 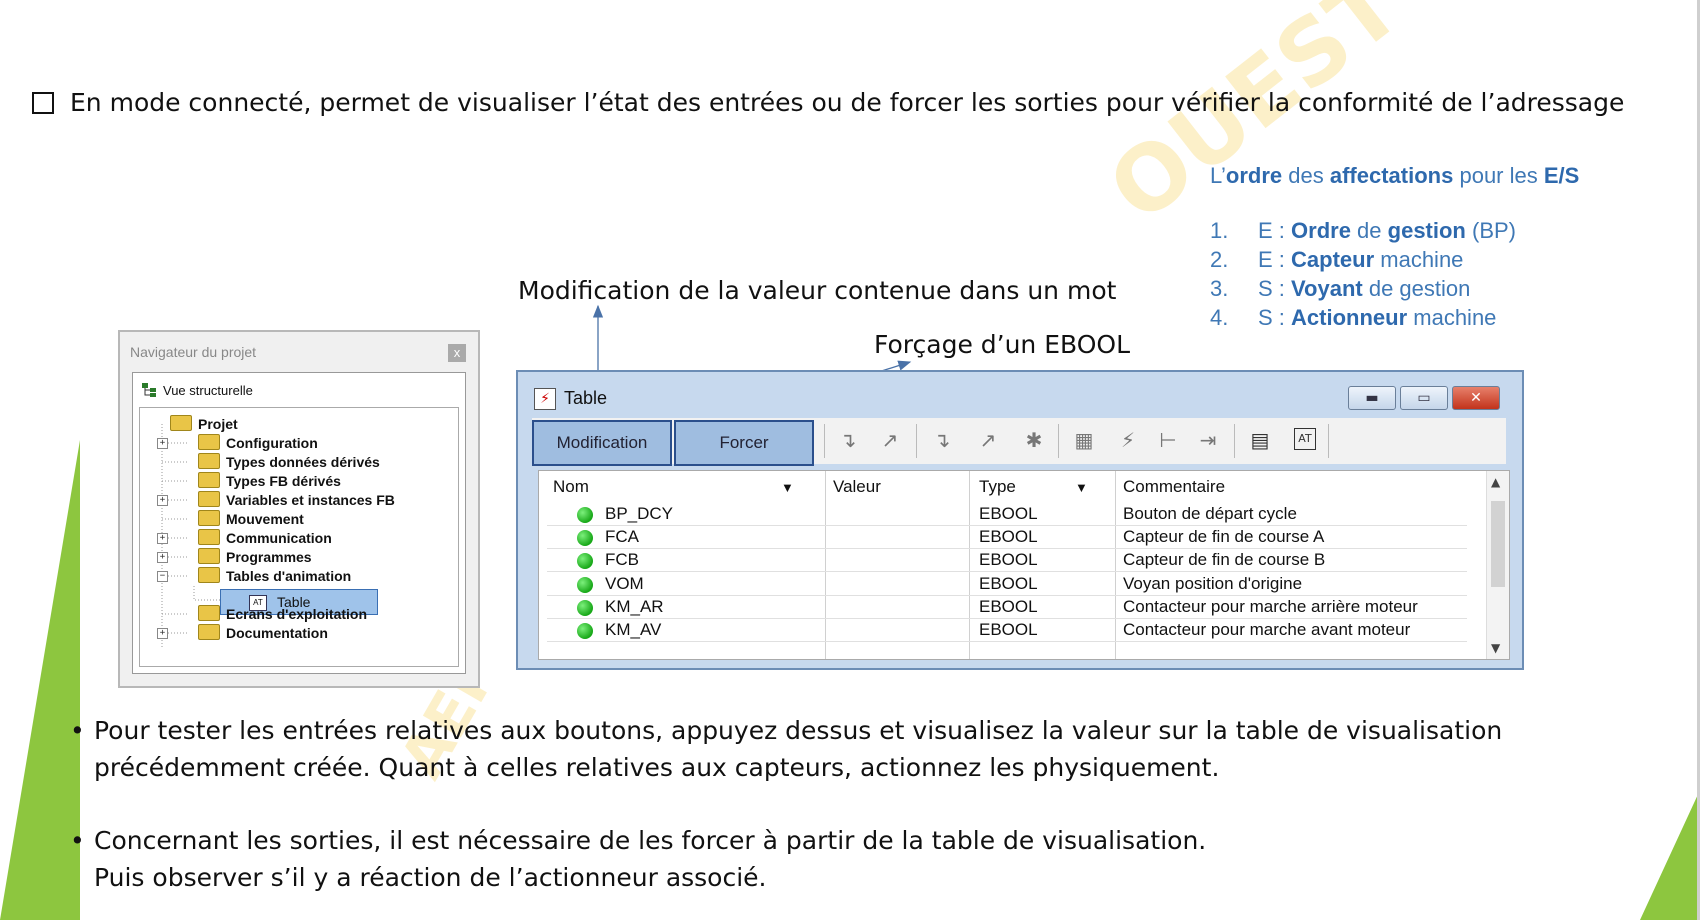 What do you see at coordinates (545, 399) in the screenshot?
I see `table-window-icon: ⚡` at bounding box center [545, 399].